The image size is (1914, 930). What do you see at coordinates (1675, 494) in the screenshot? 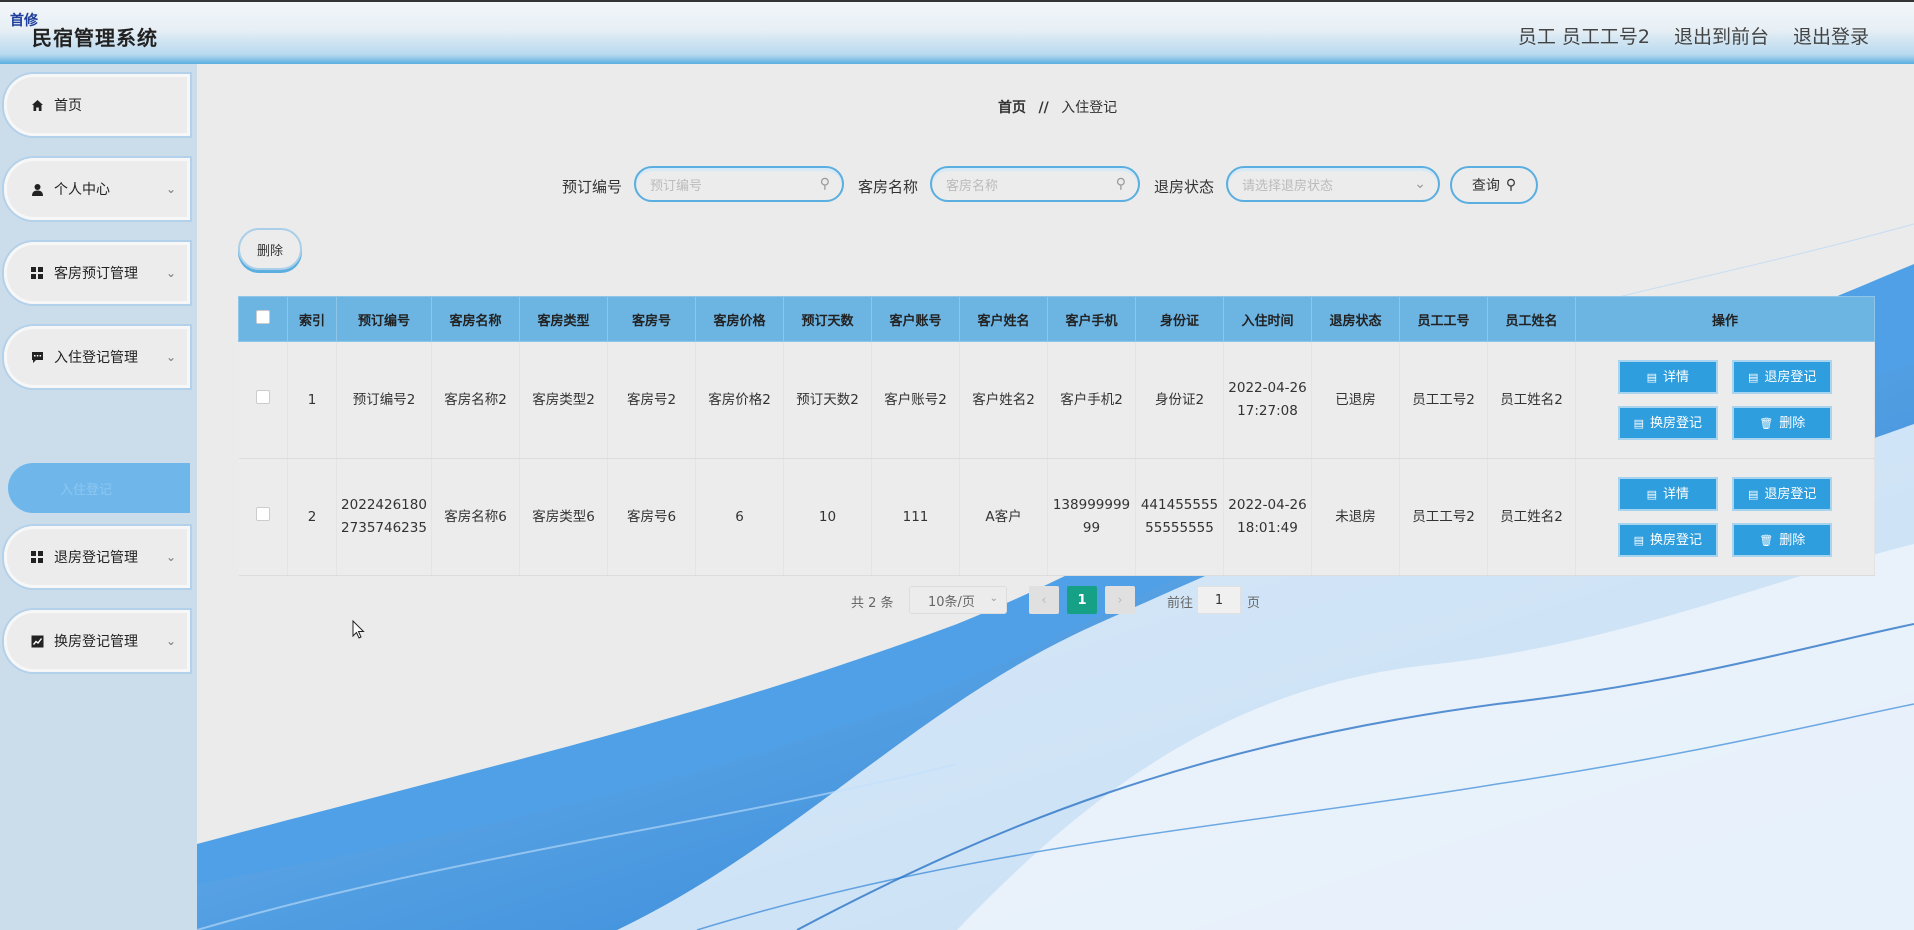
I see `detail-label: 详情` at bounding box center [1675, 494].